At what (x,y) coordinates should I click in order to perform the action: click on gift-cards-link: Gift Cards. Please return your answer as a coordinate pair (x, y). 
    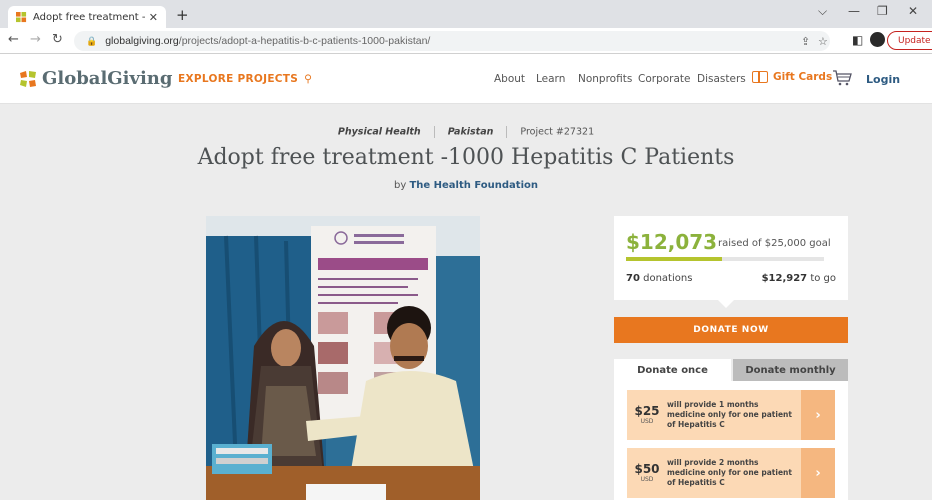
    Looking at the image, I should click on (792, 77).